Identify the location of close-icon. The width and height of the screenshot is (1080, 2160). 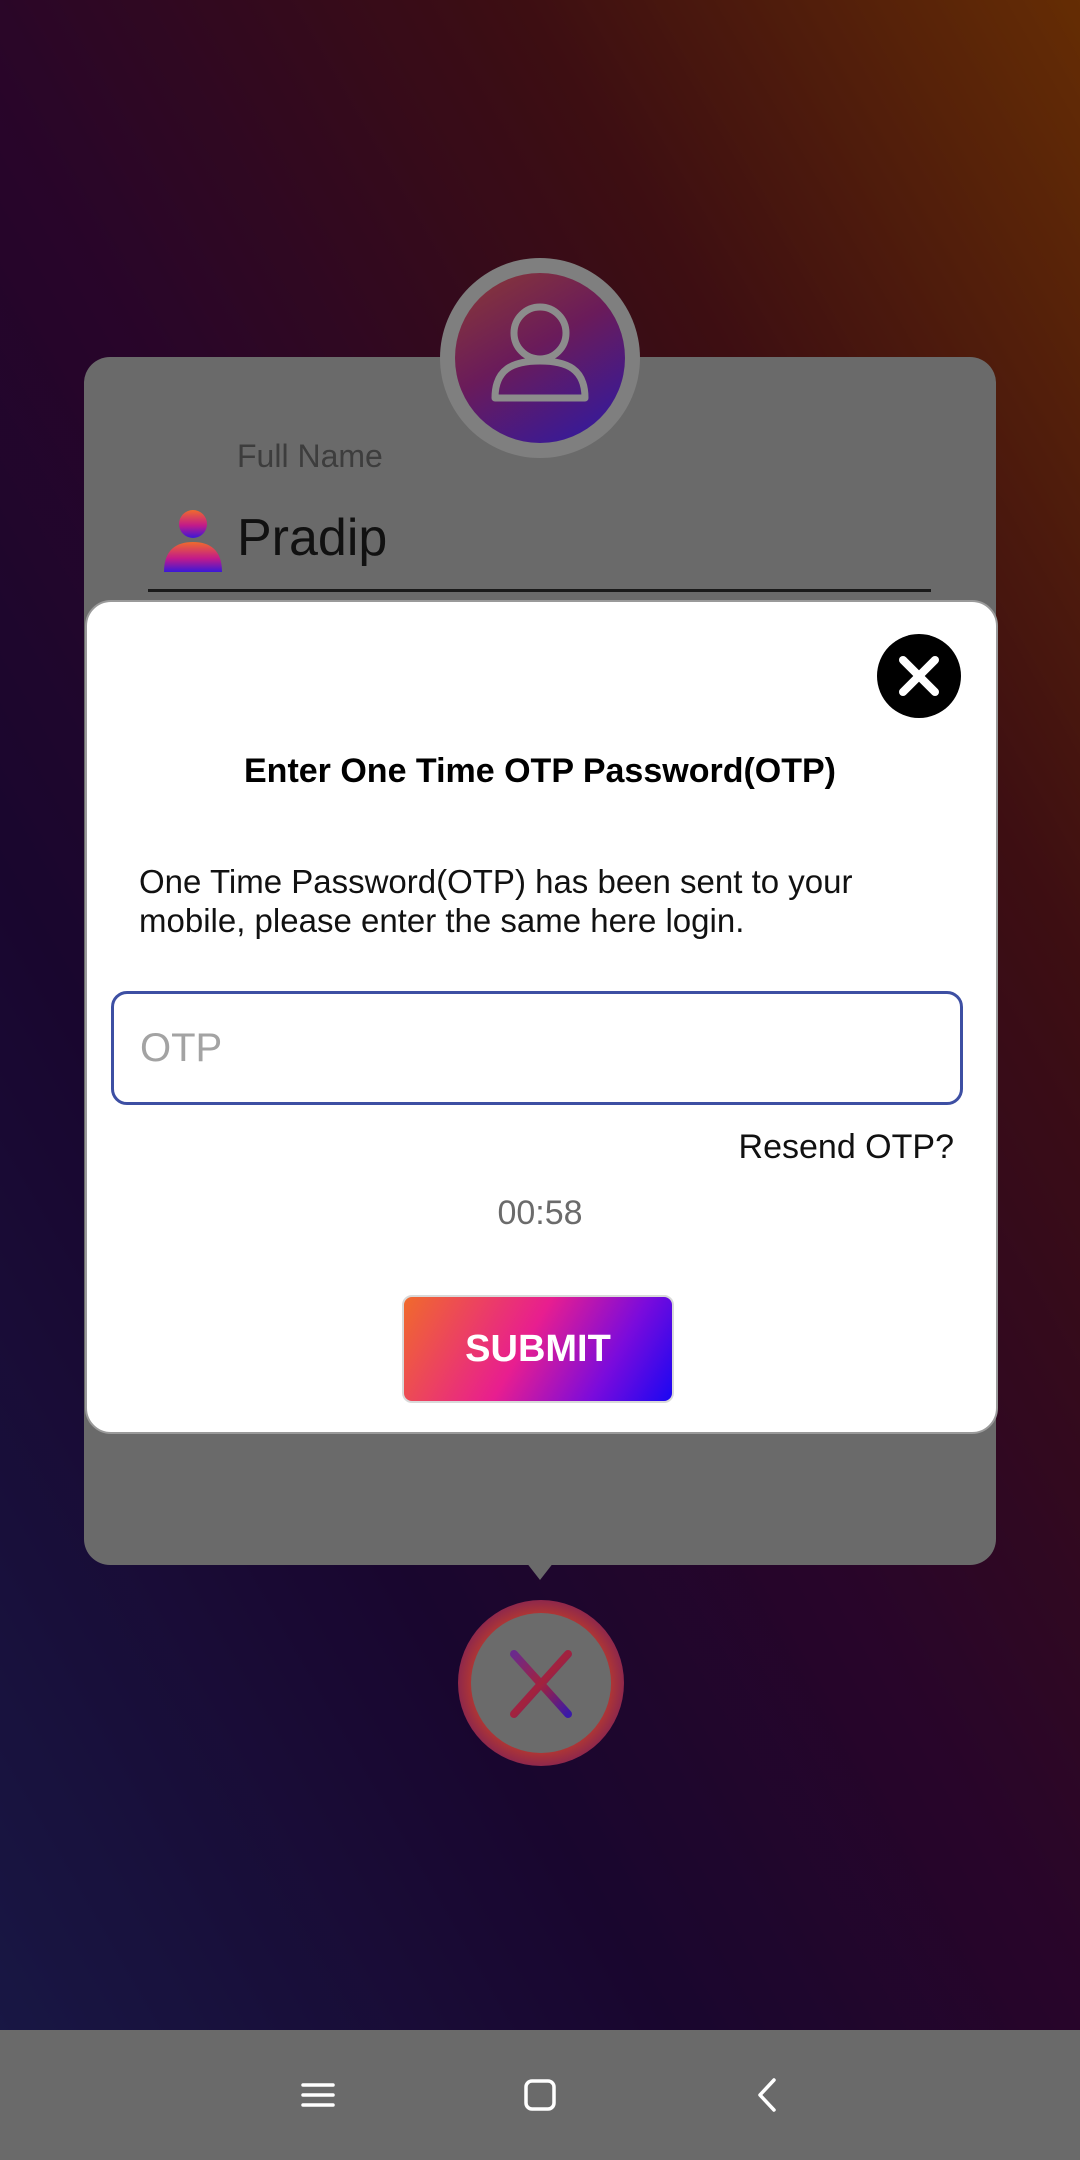
(919, 676).